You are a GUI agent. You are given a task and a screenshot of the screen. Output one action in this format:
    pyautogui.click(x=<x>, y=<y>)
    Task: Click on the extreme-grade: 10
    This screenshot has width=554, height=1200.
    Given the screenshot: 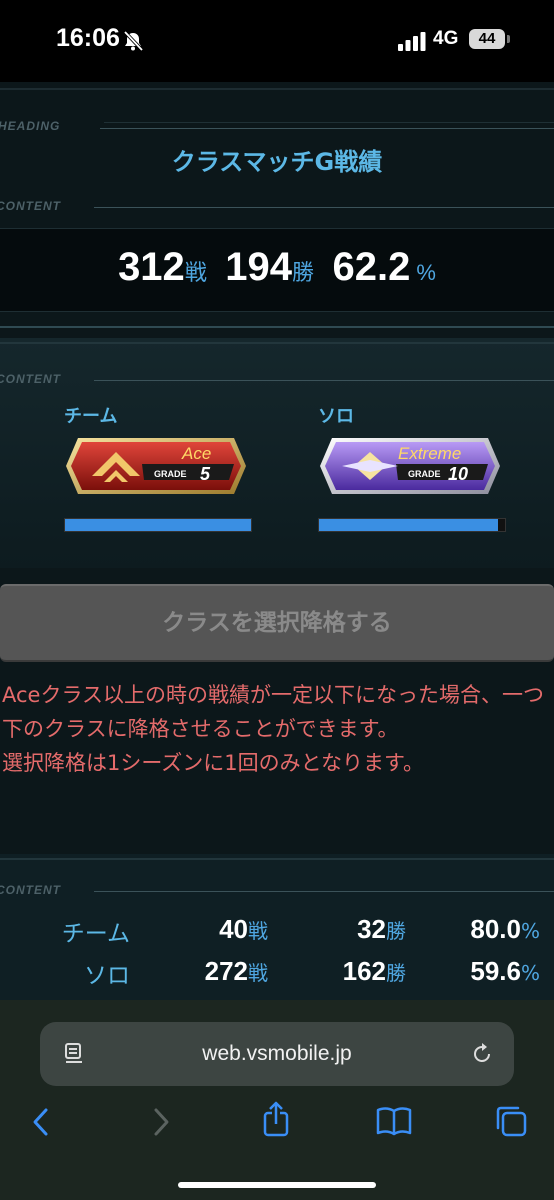 What is the action you would take?
    pyautogui.click(x=458, y=474)
    